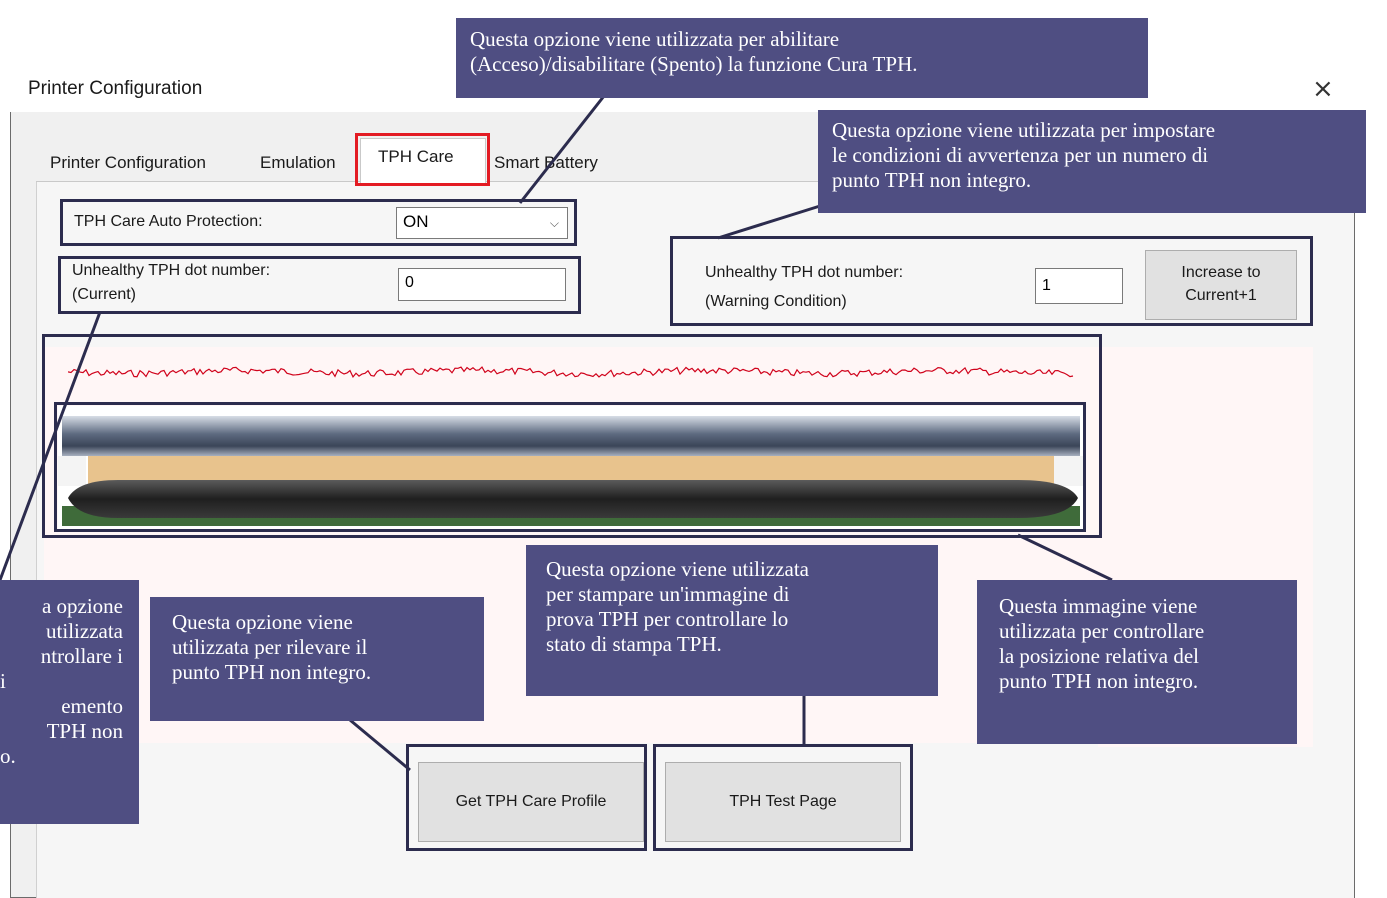 This screenshot has width=1387, height=898. Describe the element at coordinates (270, 647) in the screenshot. I see `callout-profile-line-2: utilizzata per rilevare il` at that location.